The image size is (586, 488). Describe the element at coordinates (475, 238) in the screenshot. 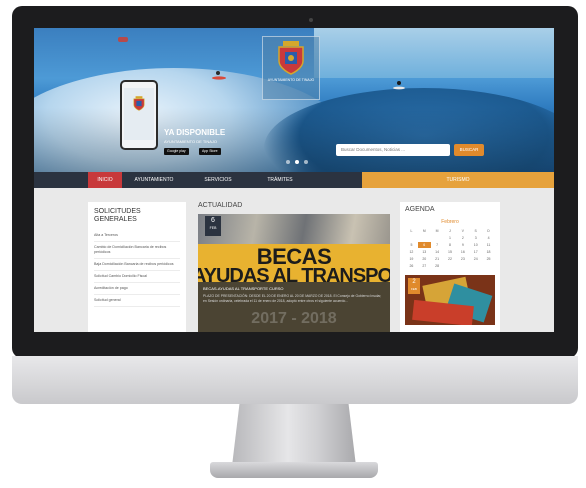

I see `calendar-day: 3` at that location.